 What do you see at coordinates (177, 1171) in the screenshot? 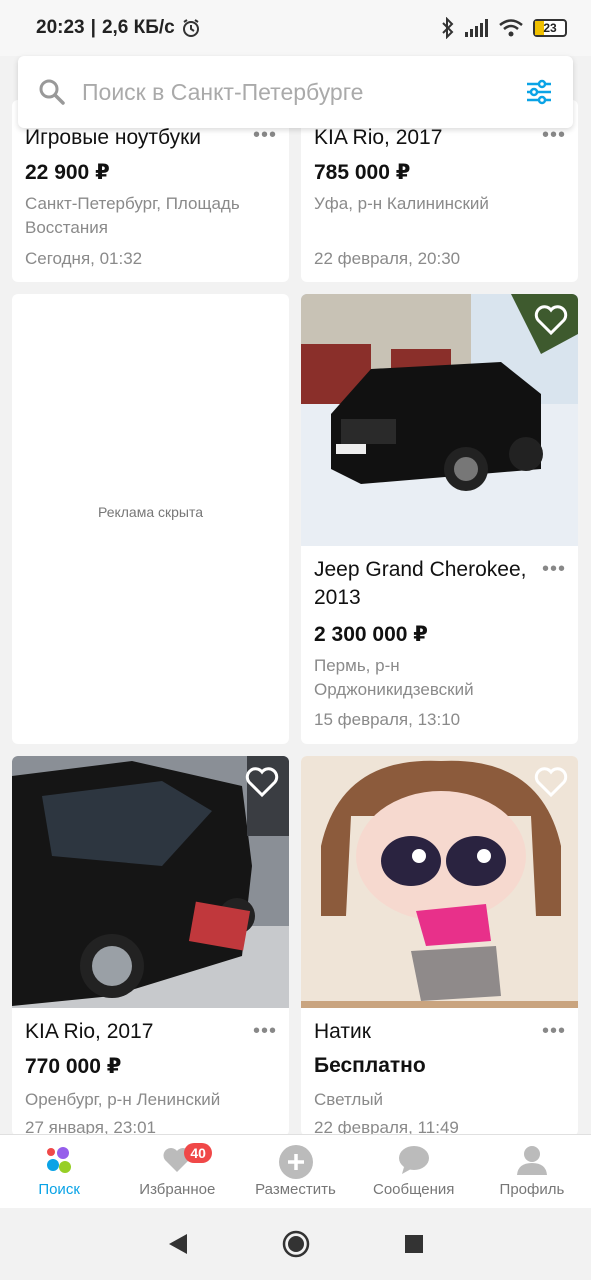
I see `nav-favorites: 40 Избранное` at bounding box center [177, 1171].